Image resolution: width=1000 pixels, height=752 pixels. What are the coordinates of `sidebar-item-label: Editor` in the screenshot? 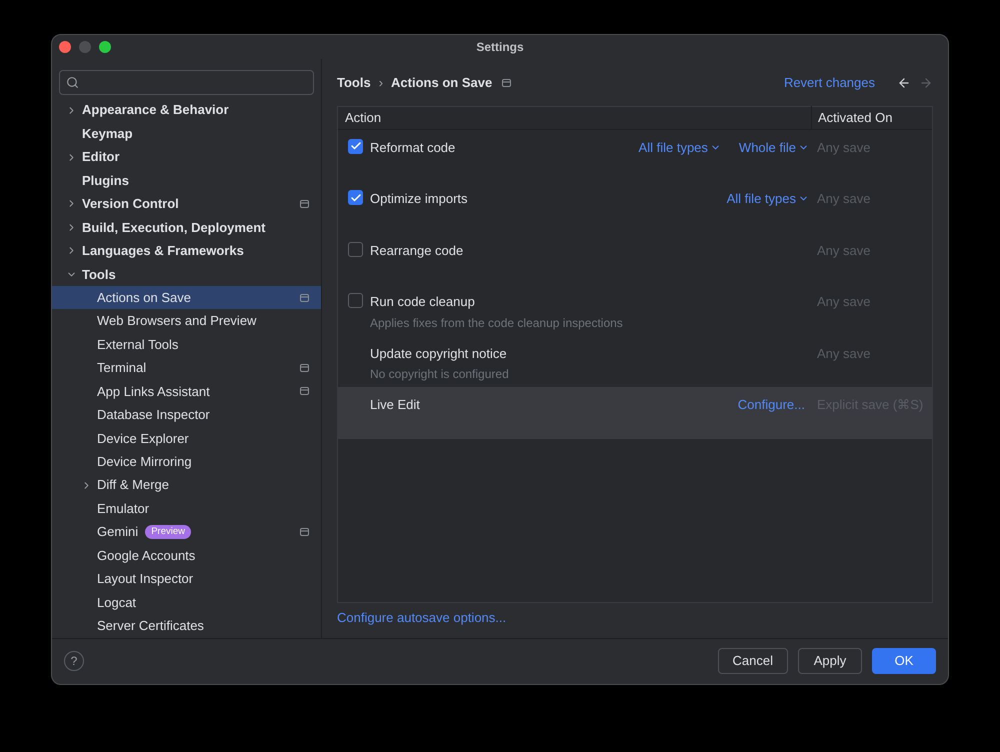 It's located at (101, 157).